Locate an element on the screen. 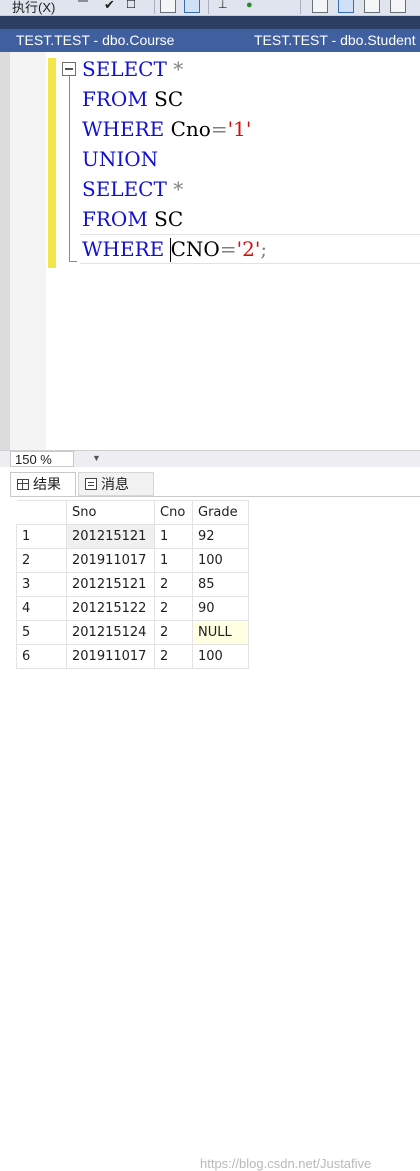  editor-side-strip is located at coordinates (5, 251).